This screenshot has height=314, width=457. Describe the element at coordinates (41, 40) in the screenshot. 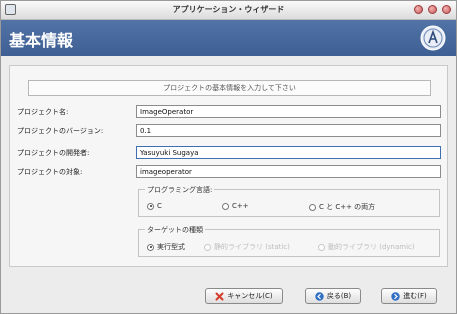

I see `page-title: 基本情報` at that location.